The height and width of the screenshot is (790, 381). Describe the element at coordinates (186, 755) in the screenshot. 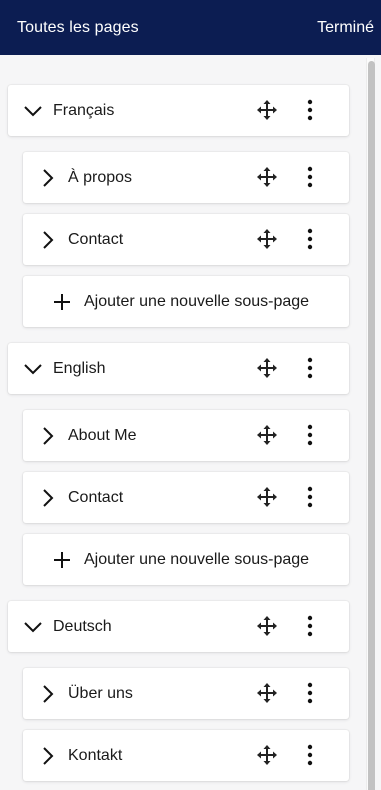

I see `subpage-row: Kontakt` at that location.